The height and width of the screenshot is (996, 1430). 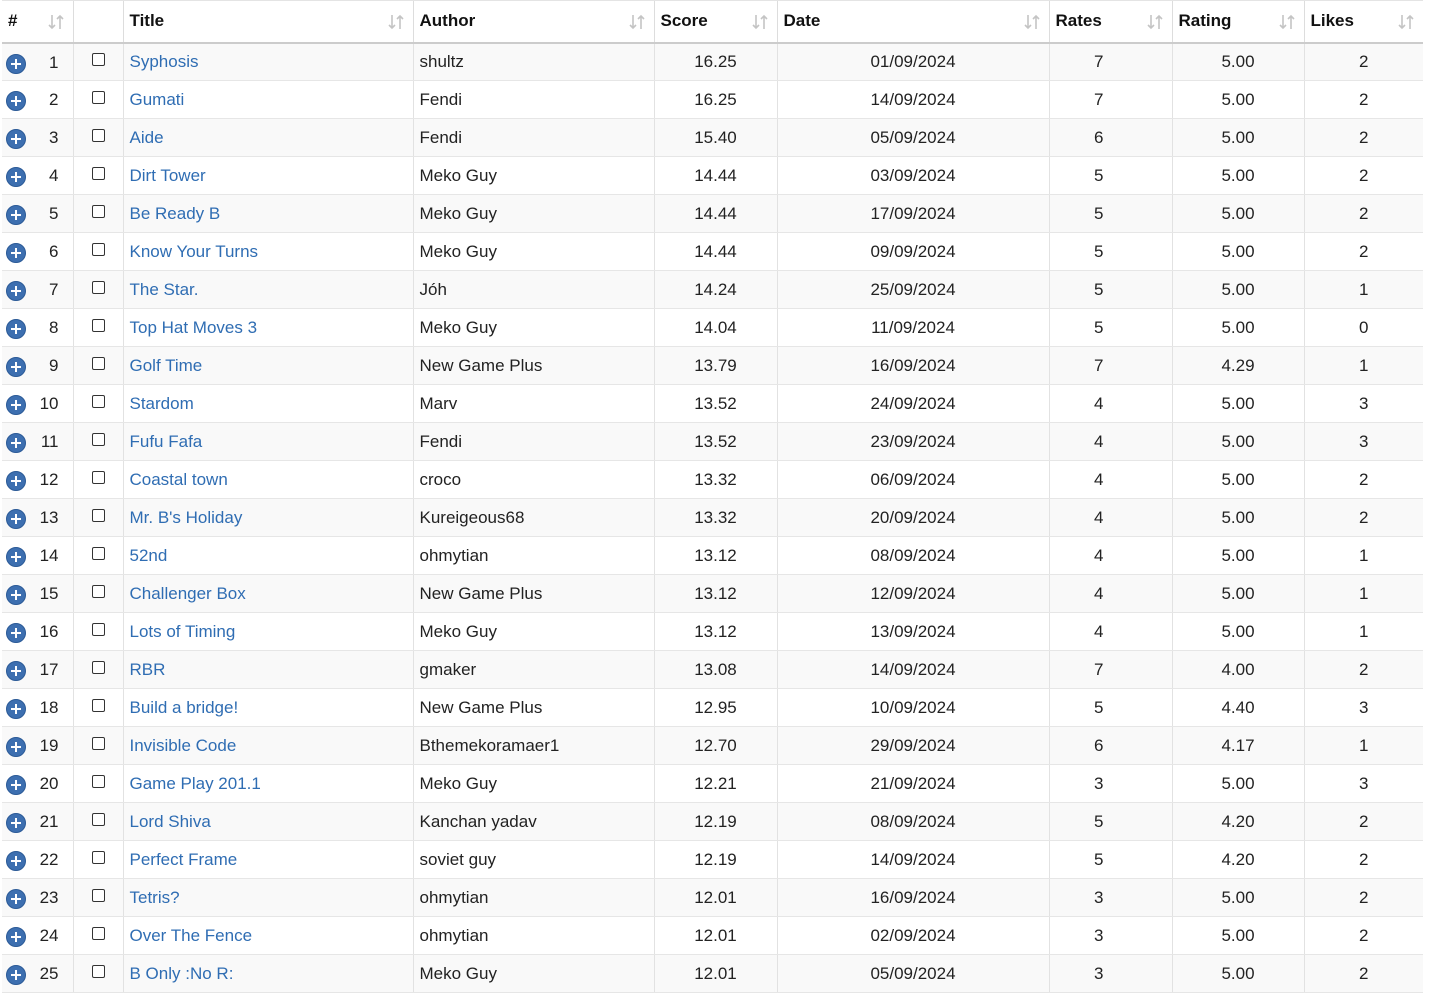 I want to click on column-header-date: Date, so click(x=912, y=22).